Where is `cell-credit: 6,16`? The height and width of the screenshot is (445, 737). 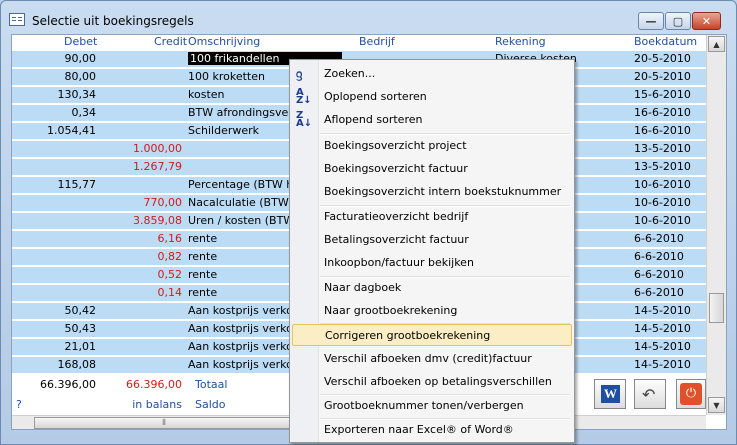
cell-credit: 6,16 is located at coordinates (170, 238).